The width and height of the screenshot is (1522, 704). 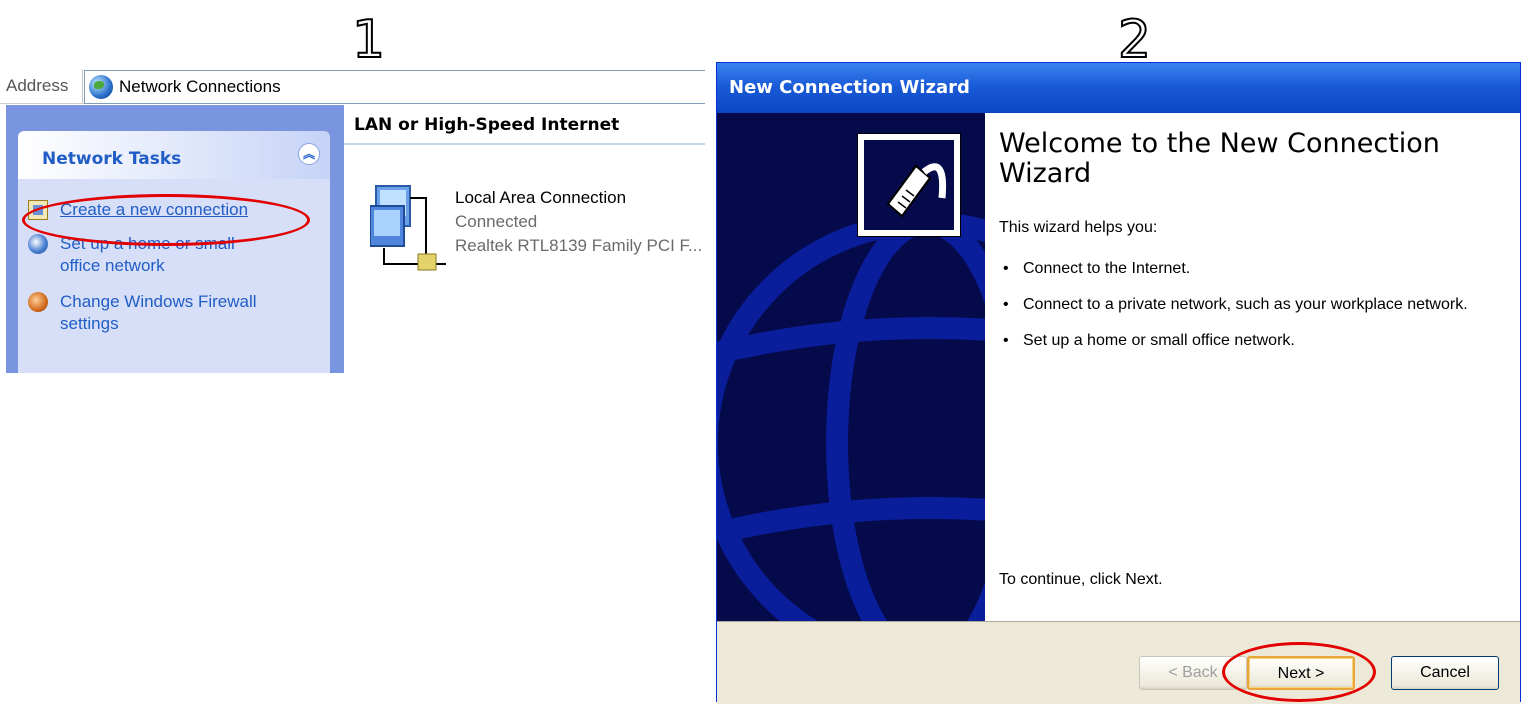 I want to click on address-bar: Address Network Connections, so click(x=352, y=86).